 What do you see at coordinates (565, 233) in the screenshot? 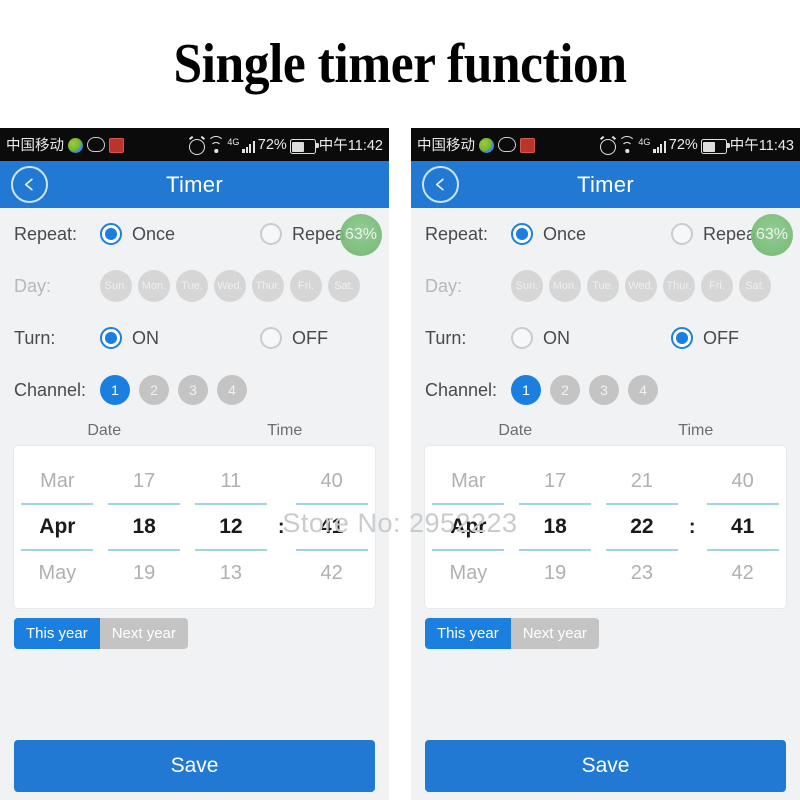
I see `radio-once-label: Once` at bounding box center [565, 233].